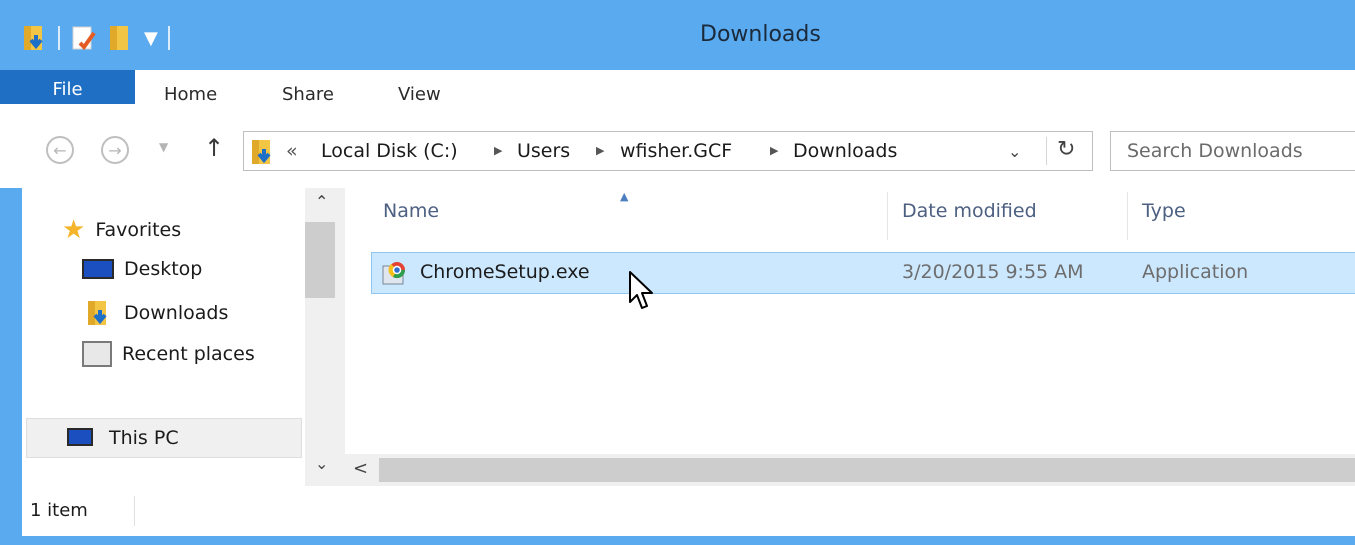 The image size is (1355, 545). I want to click on nav-favorites: ★ Favorites, so click(121, 230).